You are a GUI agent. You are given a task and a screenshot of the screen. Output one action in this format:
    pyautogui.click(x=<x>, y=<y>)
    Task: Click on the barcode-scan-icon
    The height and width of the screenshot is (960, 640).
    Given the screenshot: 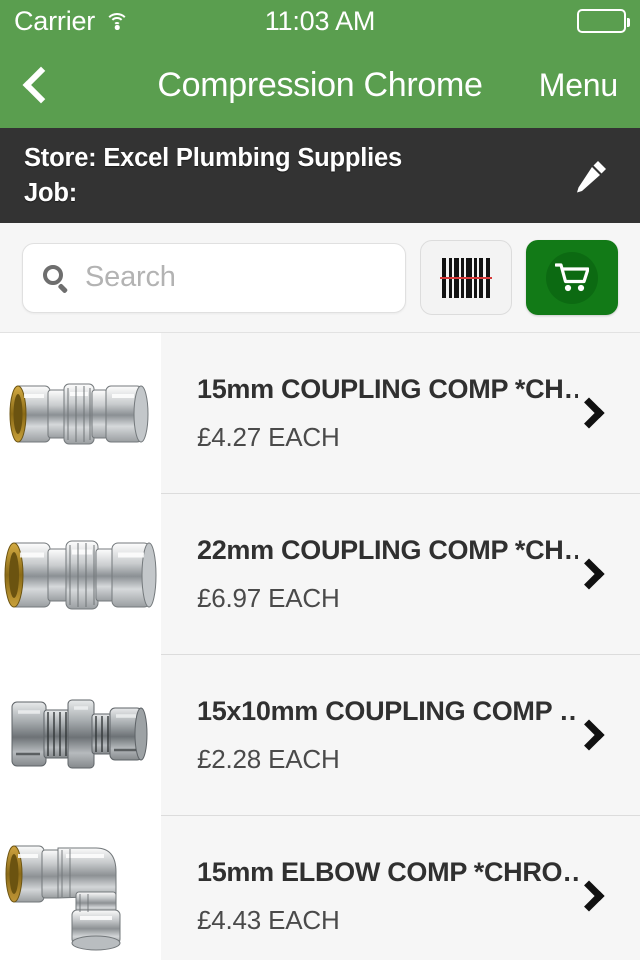 What is the action you would take?
    pyautogui.click(x=466, y=277)
    